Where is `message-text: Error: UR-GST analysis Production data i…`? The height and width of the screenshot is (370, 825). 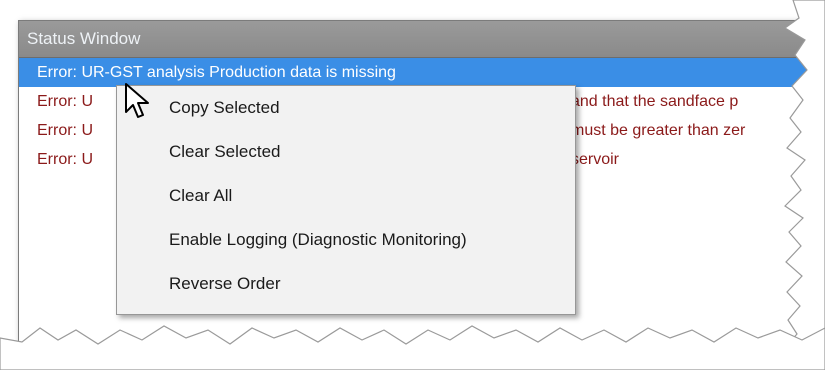
message-text: Error: UR-GST analysis Production data i… is located at coordinates (216, 72).